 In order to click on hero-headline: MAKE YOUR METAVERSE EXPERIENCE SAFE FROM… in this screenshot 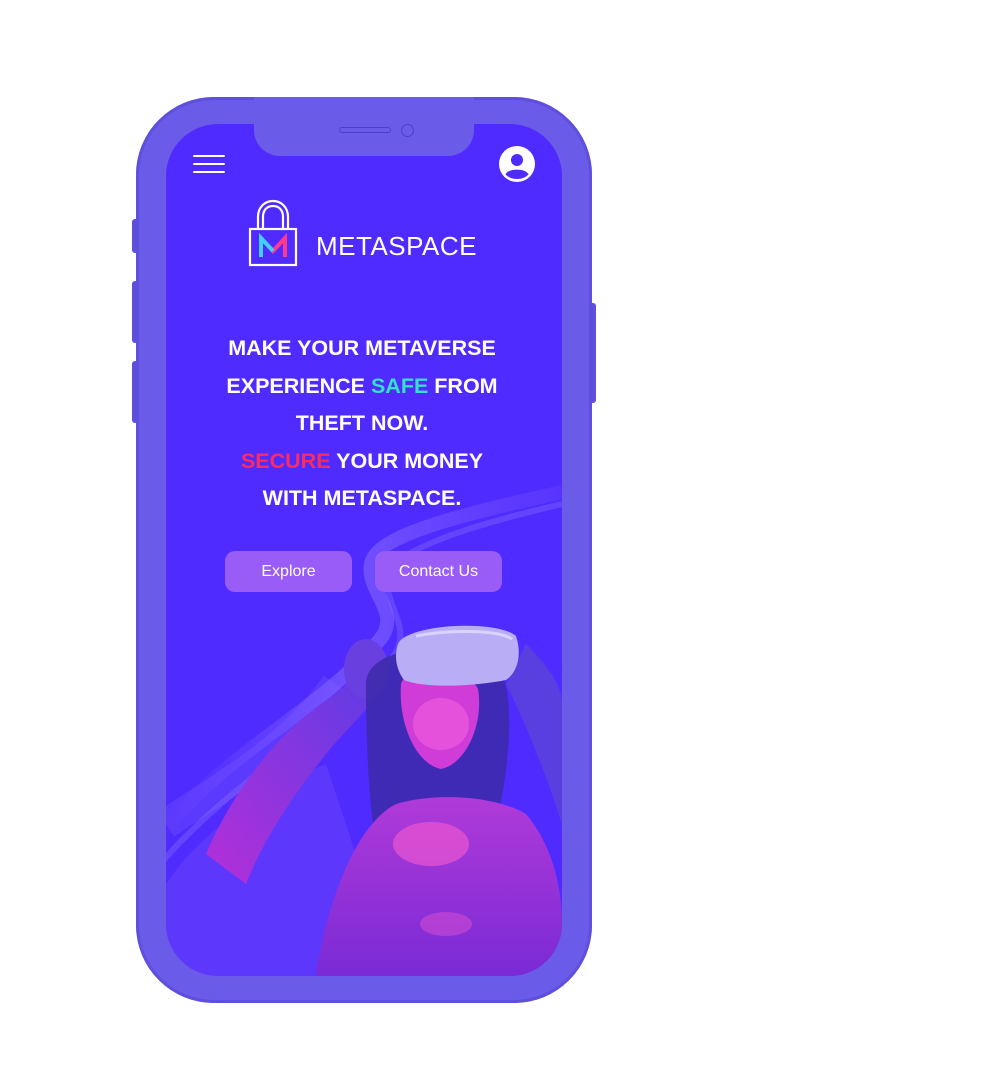, I will do `click(362, 424)`.